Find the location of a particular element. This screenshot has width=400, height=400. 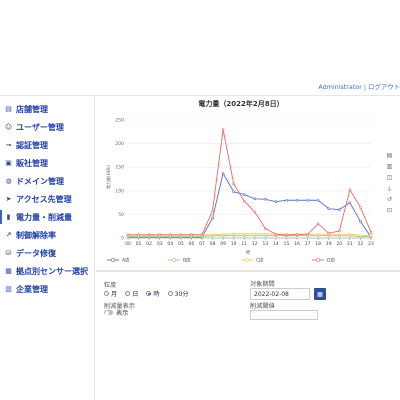

download-icon: ⤓ is located at coordinates (389, 188).